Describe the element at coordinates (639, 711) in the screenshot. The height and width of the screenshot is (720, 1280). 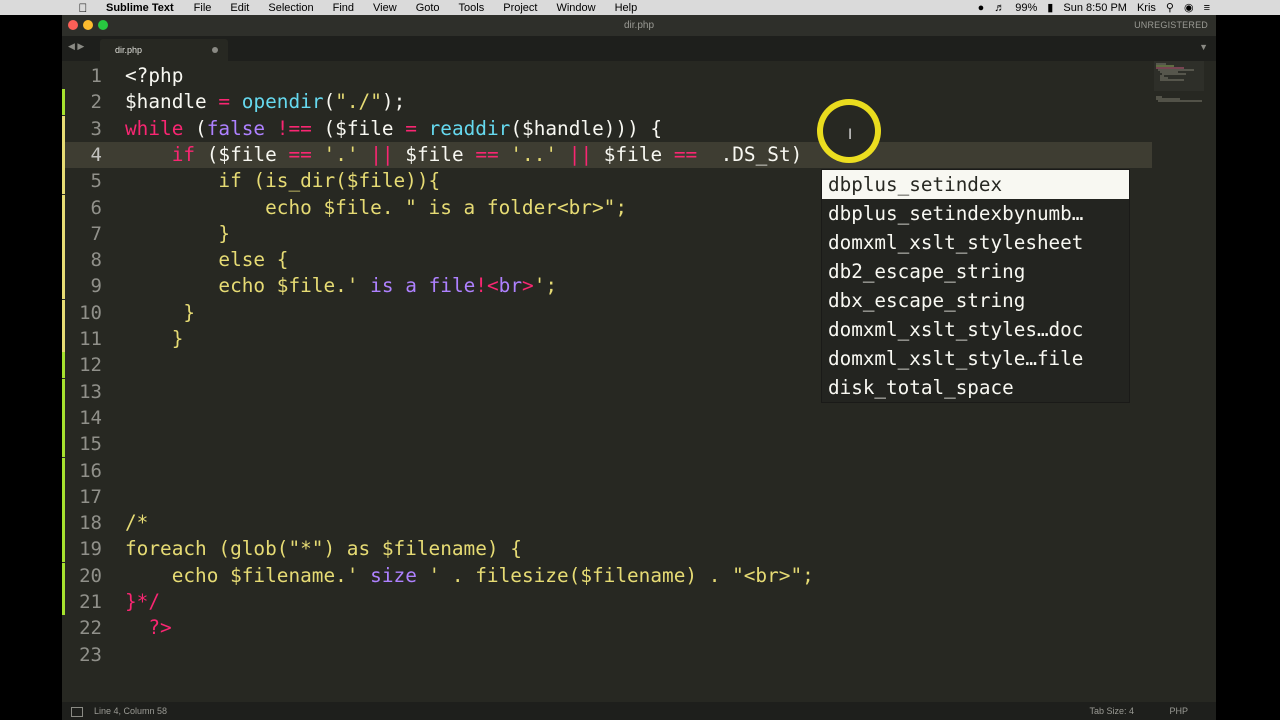
I see `status-bar: Line 4, Column 58 Tab Size: 4 PHP` at that location.